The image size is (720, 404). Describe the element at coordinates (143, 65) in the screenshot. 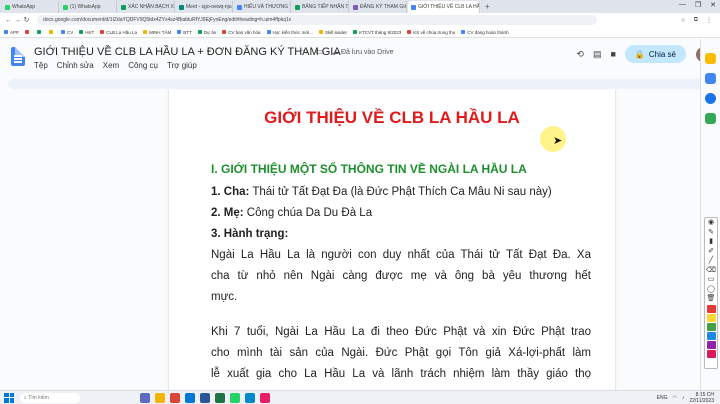

I see `menu-item: Công cụ` at that location.